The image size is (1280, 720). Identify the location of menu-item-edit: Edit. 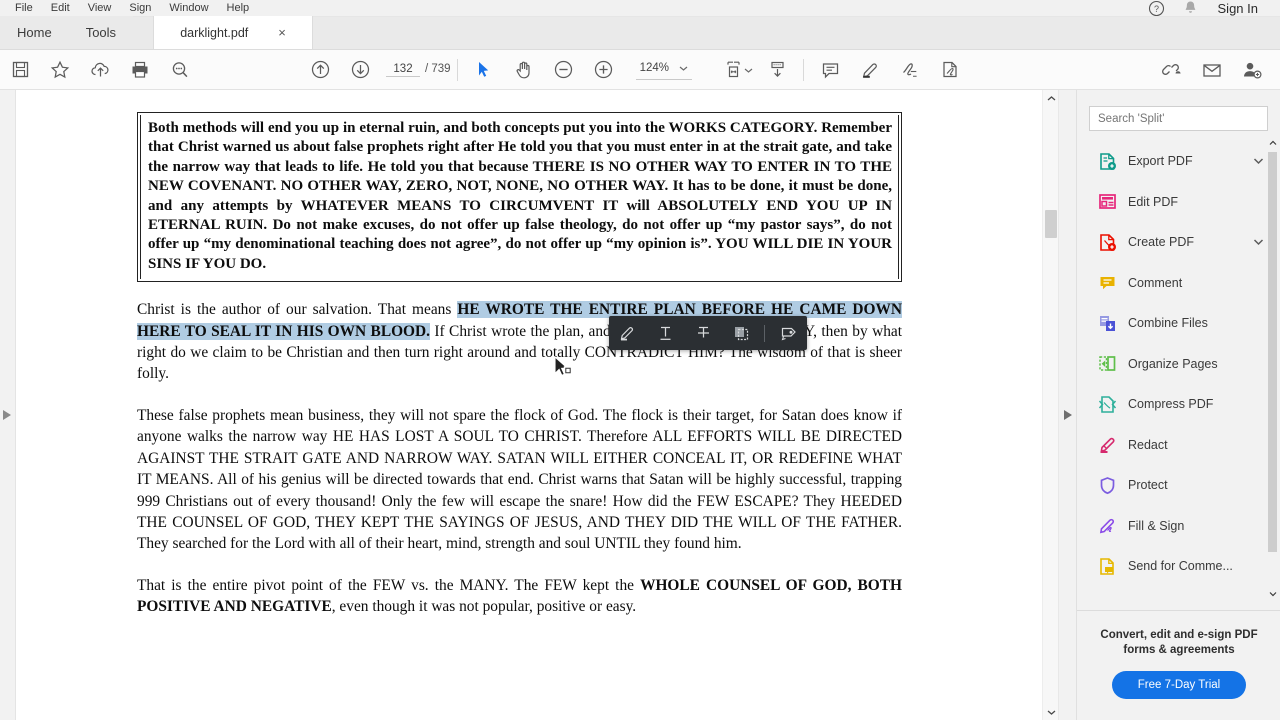
(60, 8).